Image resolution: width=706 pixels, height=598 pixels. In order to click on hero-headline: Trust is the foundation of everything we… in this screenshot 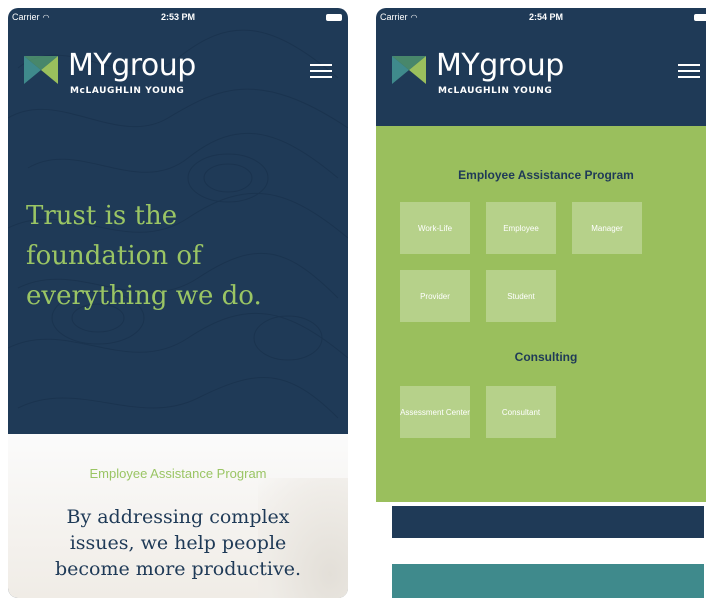, I will do `click(182, 256)`.